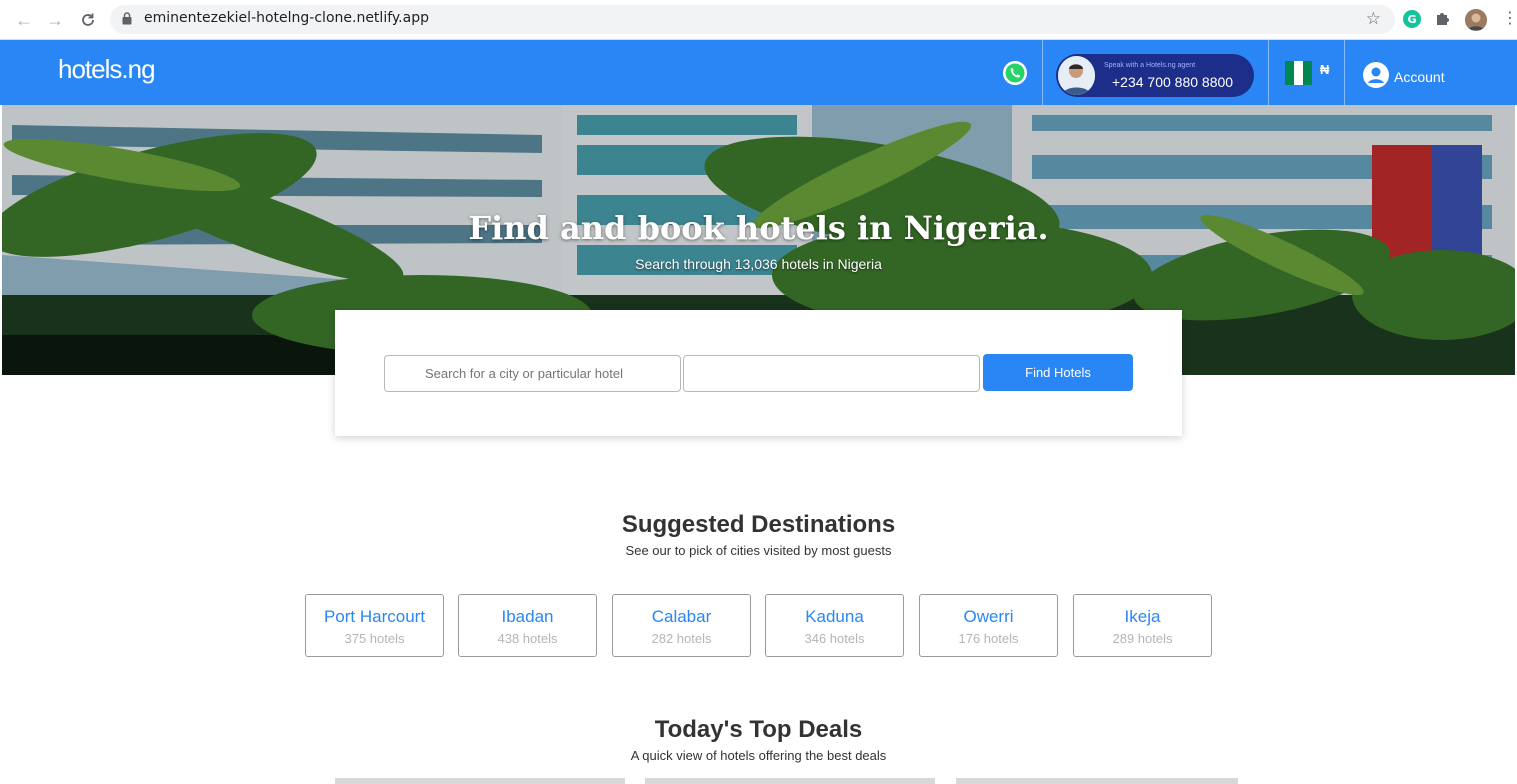  Describe the element at coordinates (286, 18) in the screenshot. I see `url-text: eminentezekiel-hotelng-clone.netlify.app` at that location.